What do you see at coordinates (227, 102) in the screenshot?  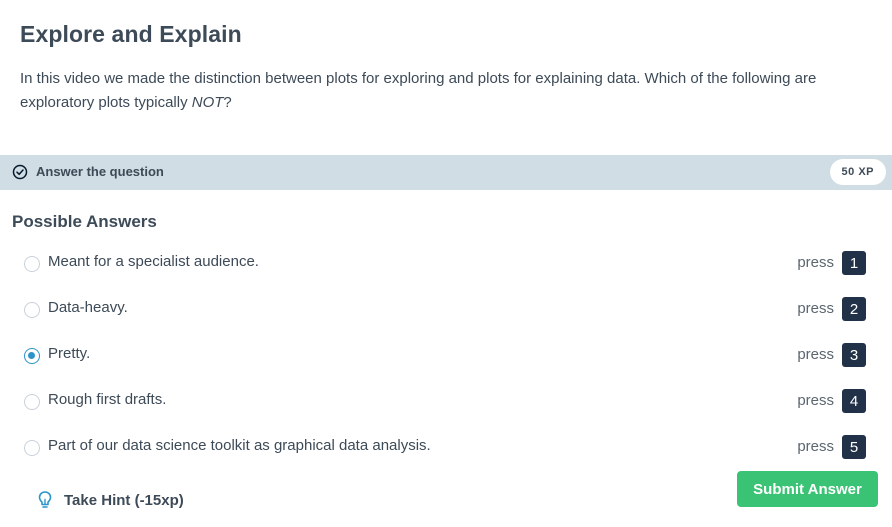 I see `question-end: ?` at bounding box center [227, 102].